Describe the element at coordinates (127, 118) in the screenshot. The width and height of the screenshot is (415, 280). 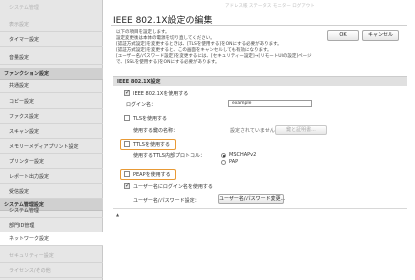
I see `use-tls-checkbox` at that location.